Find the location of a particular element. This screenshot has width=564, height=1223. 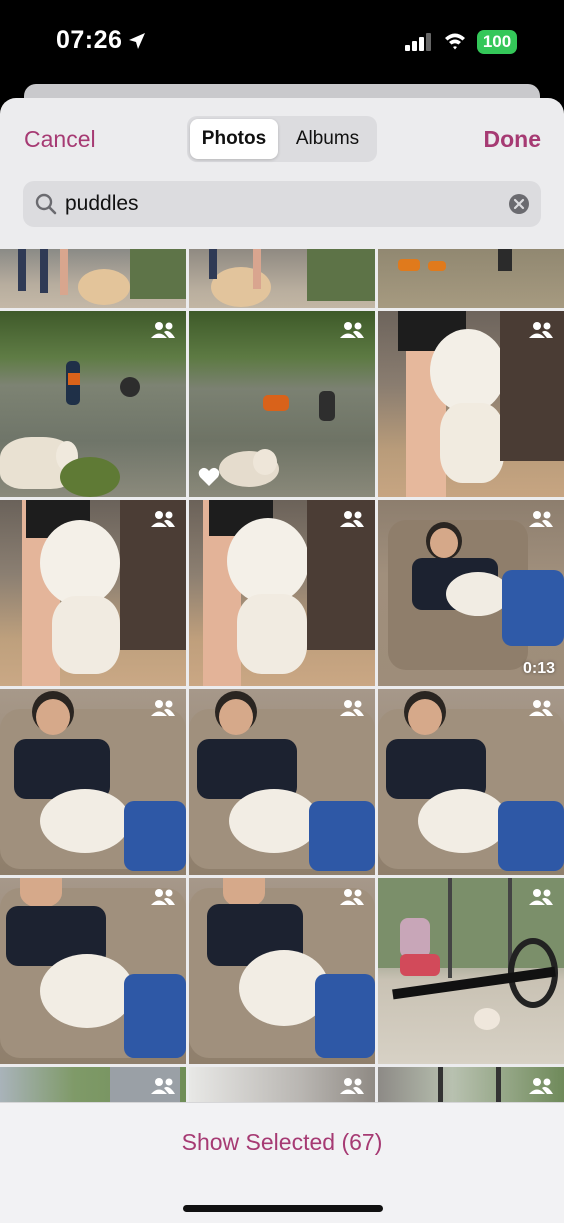

wifi-icon is located at coordinates (455, 41).